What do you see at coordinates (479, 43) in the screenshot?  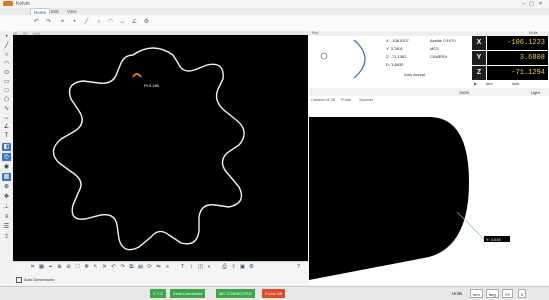 I see `axis-x-label: X` at bounding box center [479, 43].